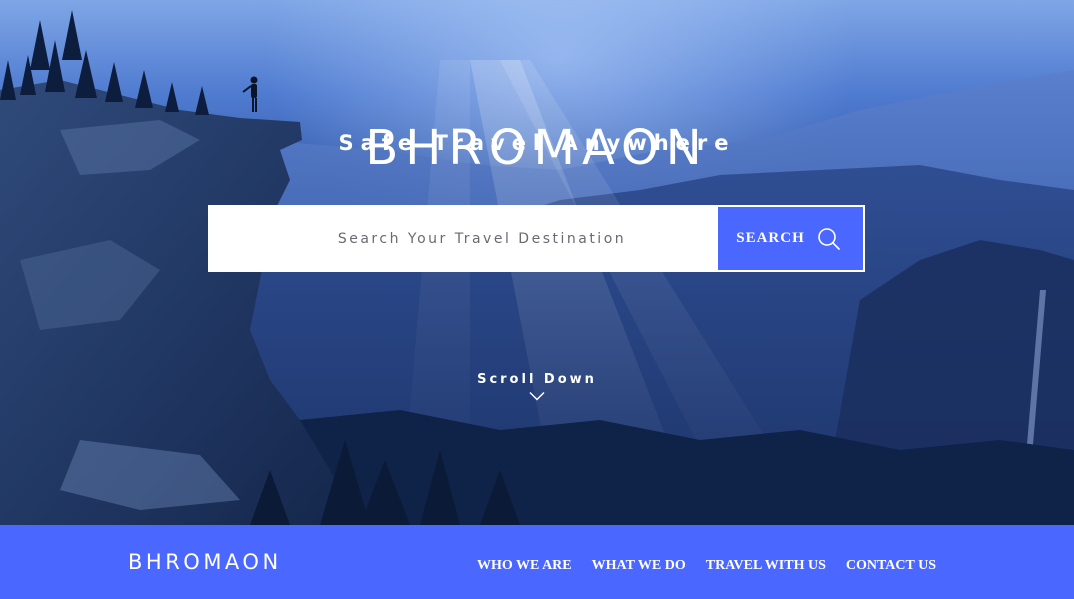  I want to click on nav-link-who-we-are: WHO WE ARE, so click(524, 562).